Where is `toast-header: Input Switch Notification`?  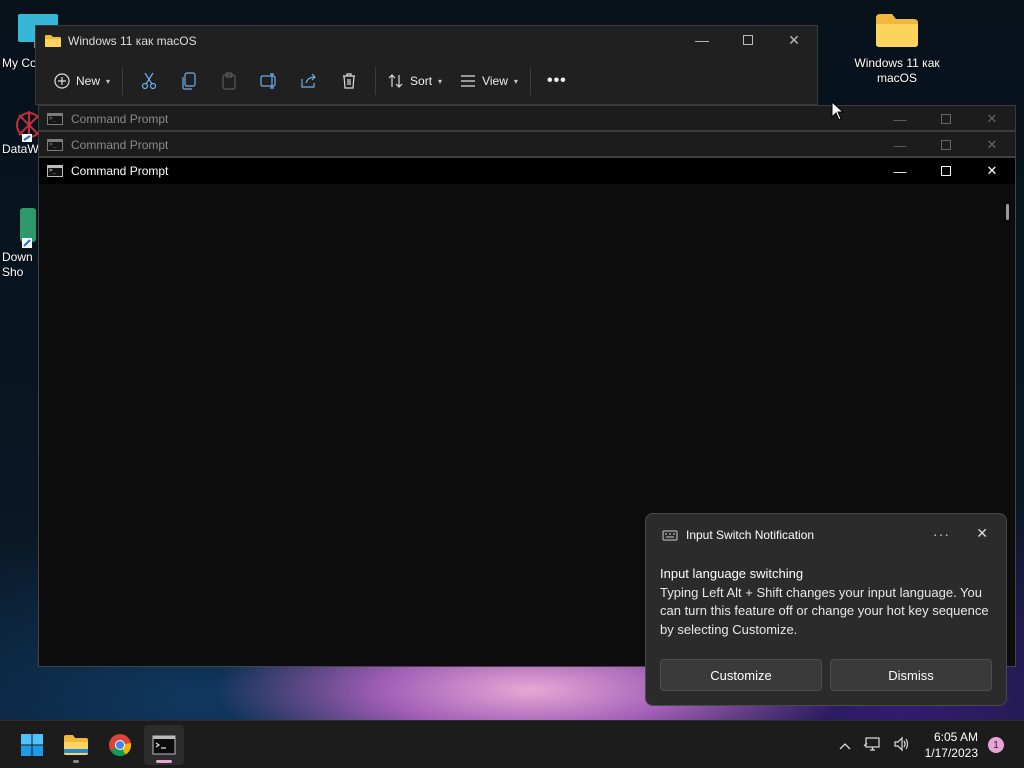
toast-header: Input Switch Notification is located at coordinates (738, 535).